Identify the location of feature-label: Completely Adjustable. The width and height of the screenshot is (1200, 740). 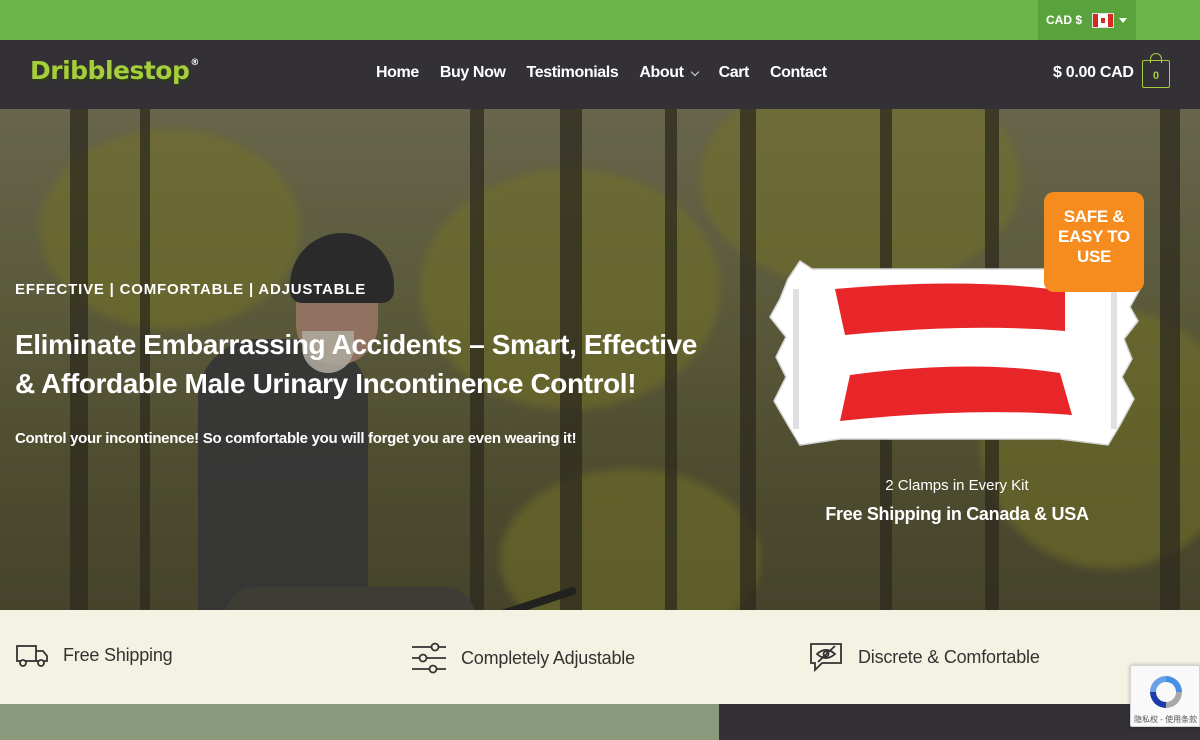
(548, 657).